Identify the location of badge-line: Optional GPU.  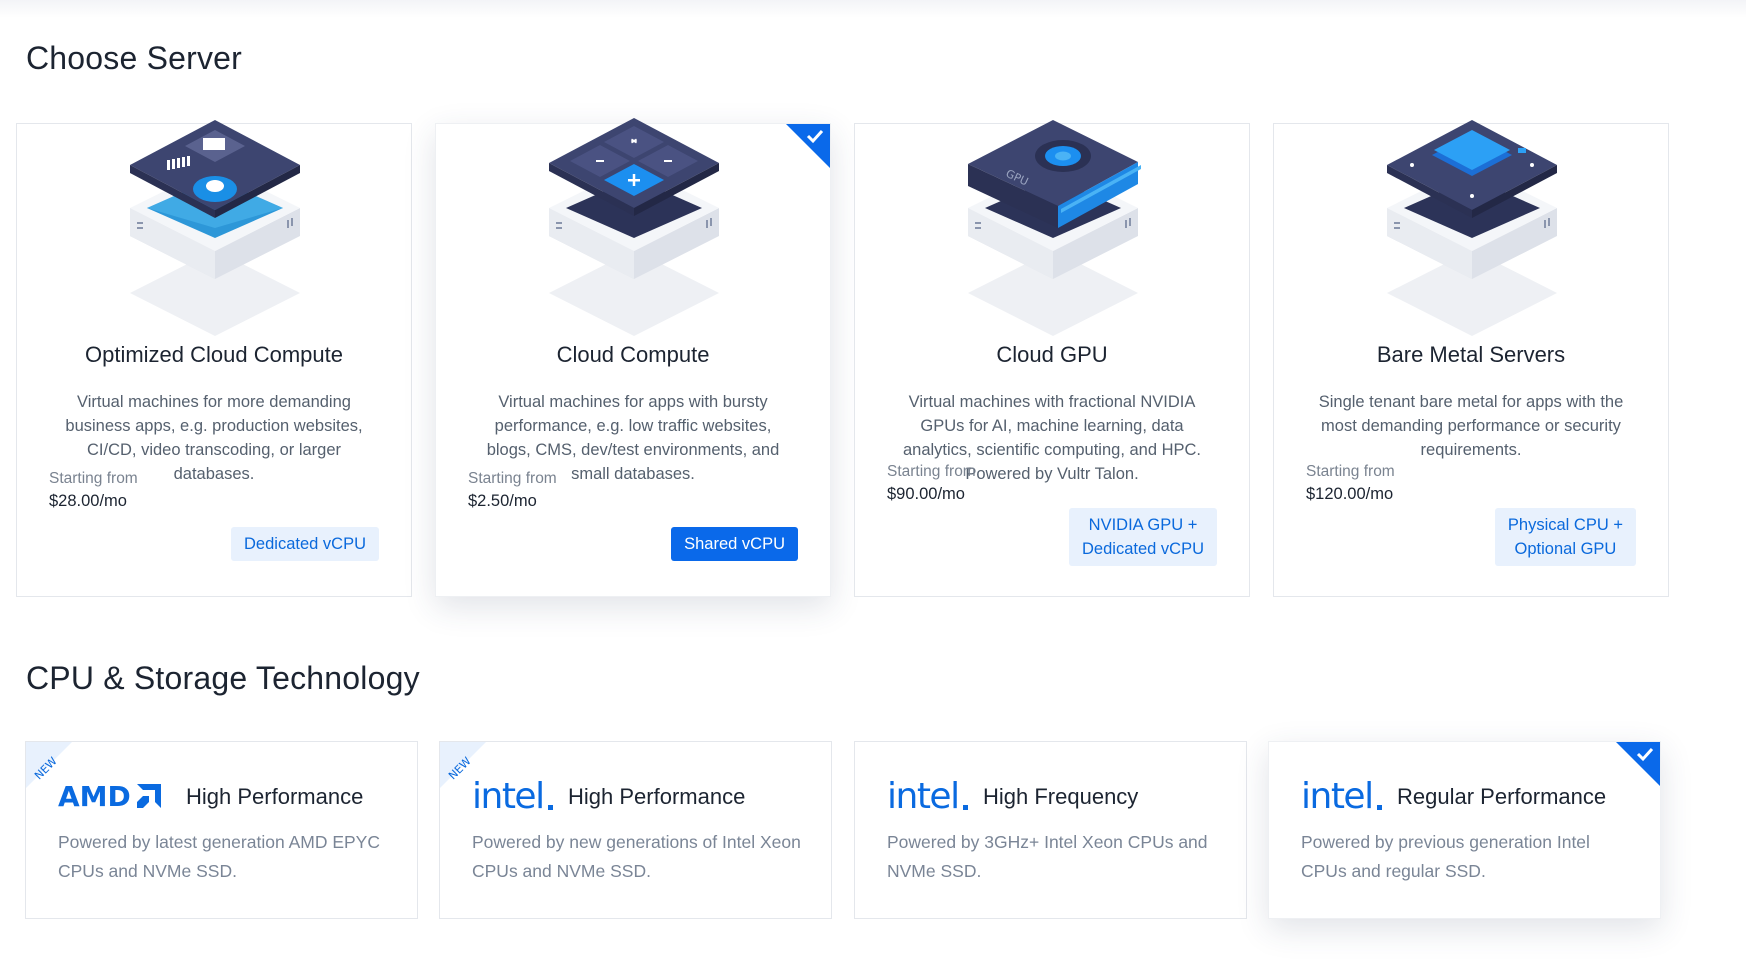
(1565, 549).